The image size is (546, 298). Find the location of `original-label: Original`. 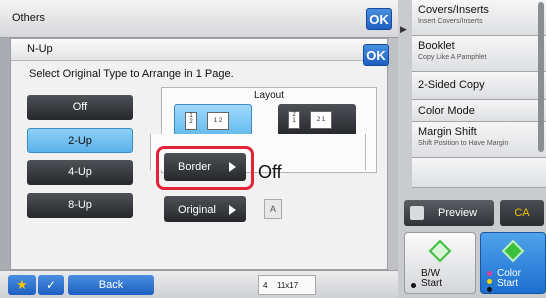

original-label: Original is located at coordinates (197, 210).